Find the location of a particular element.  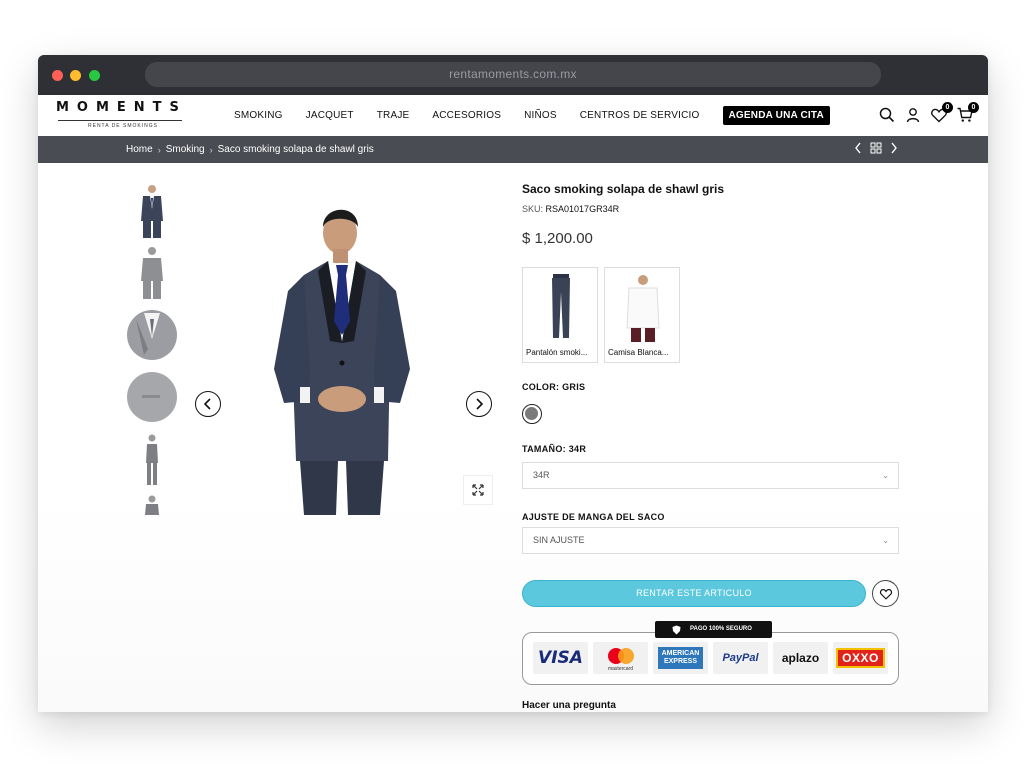

wishlist-count-badge: 0 is located at coordinates (947, 107).